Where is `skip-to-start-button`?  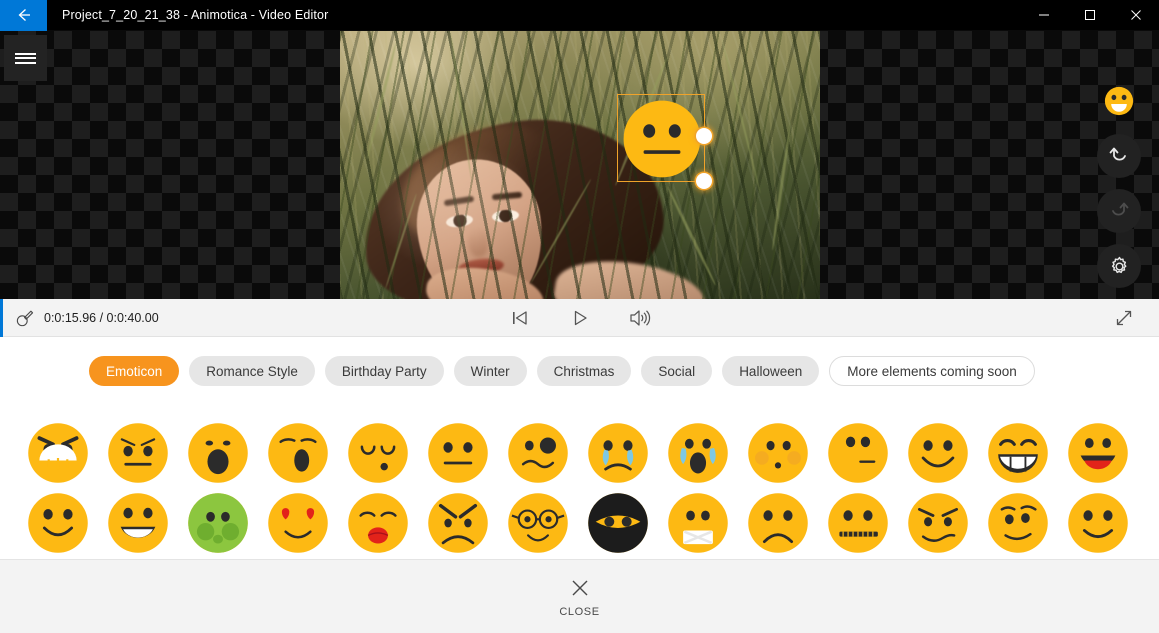 skip-to-start-button is located at coordinates (520, 318).